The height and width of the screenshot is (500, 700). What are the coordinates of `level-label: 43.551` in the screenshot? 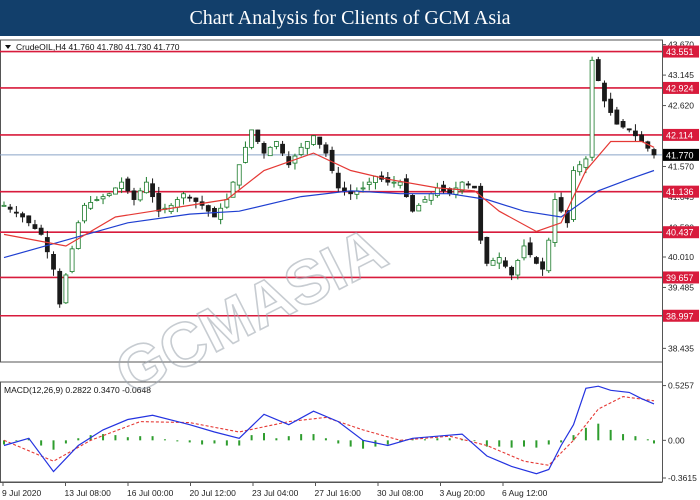 It's located at (680, 52).